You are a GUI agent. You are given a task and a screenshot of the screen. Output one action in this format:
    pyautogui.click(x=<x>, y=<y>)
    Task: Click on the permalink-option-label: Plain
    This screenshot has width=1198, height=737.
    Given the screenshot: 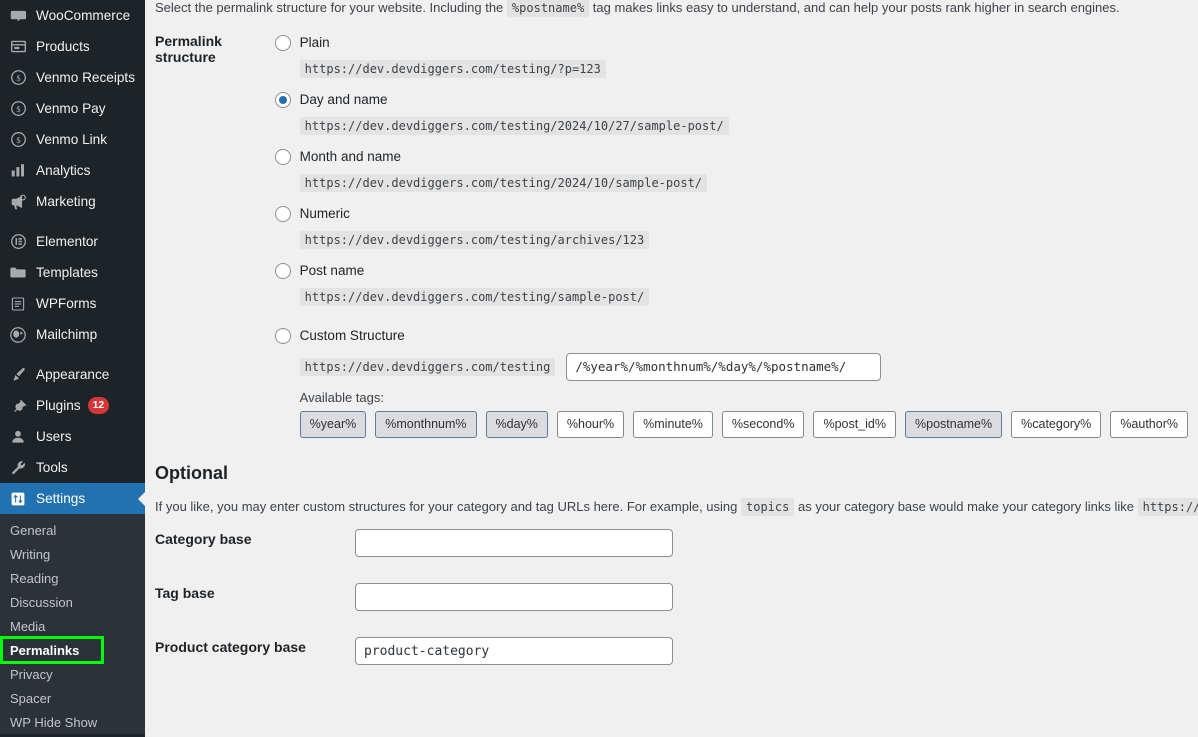 What is the action you would take?
    pyautogui.click(x=315, y=42)
    